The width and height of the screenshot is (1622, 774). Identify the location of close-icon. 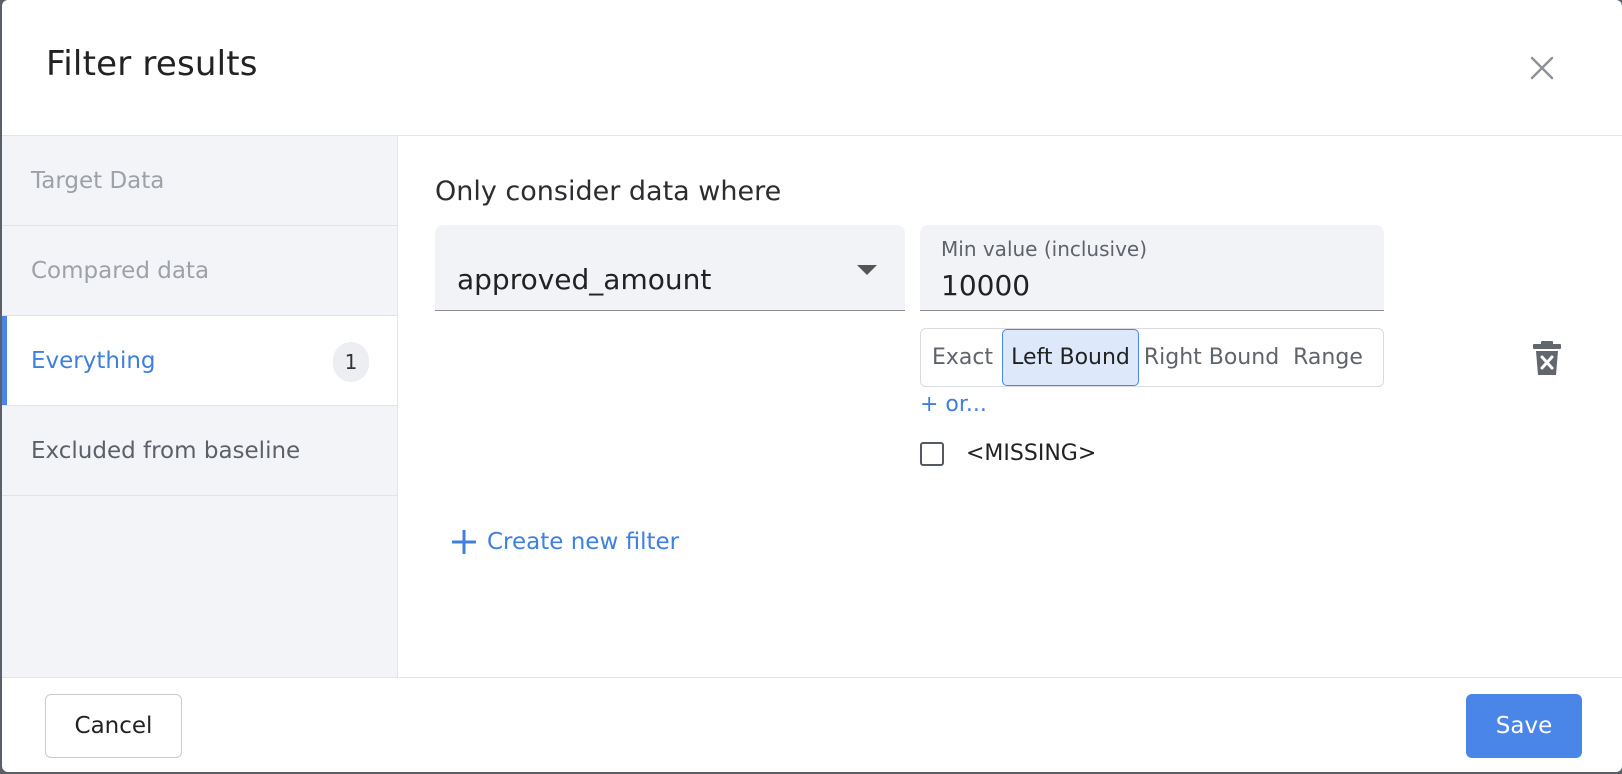
(1542, 68).